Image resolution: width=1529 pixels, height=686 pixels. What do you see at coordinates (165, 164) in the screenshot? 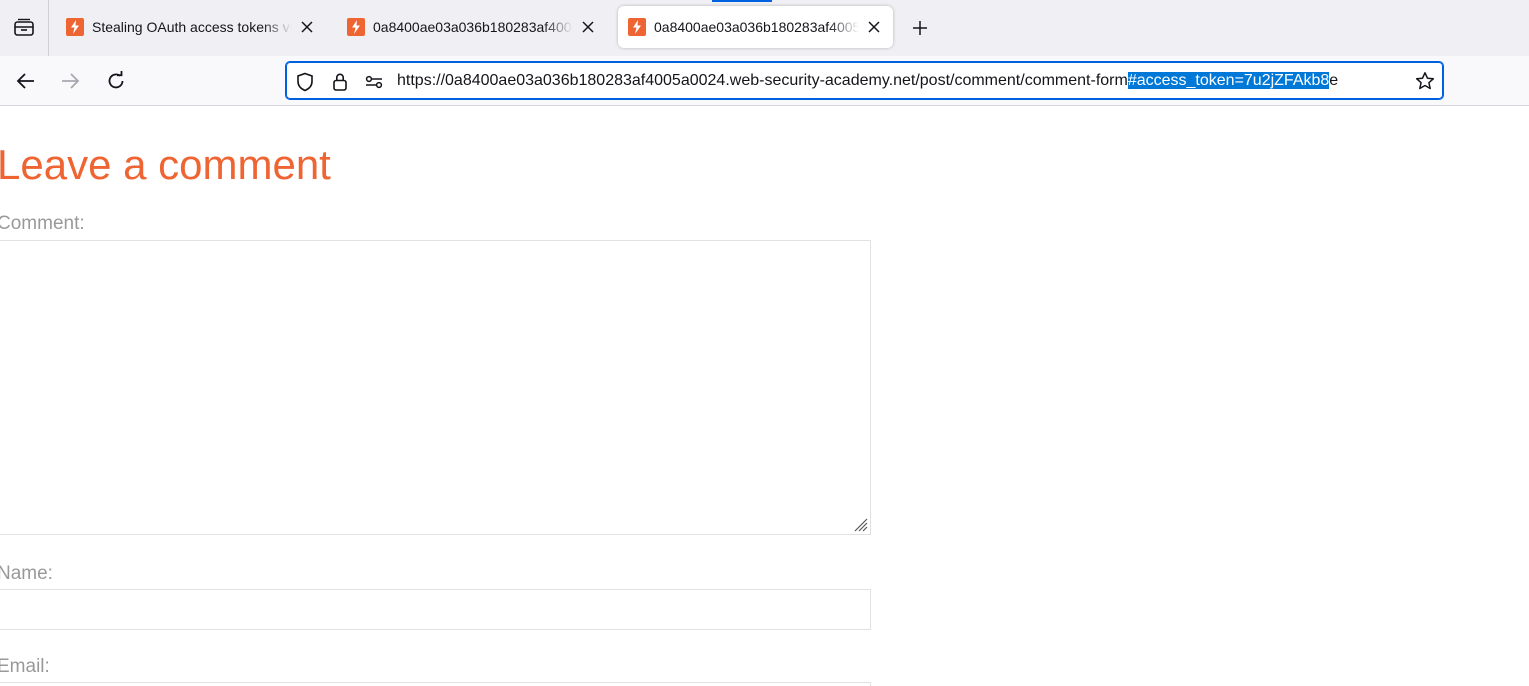
I see `page-title: Leave a comment` at bounding box center [165, 164].